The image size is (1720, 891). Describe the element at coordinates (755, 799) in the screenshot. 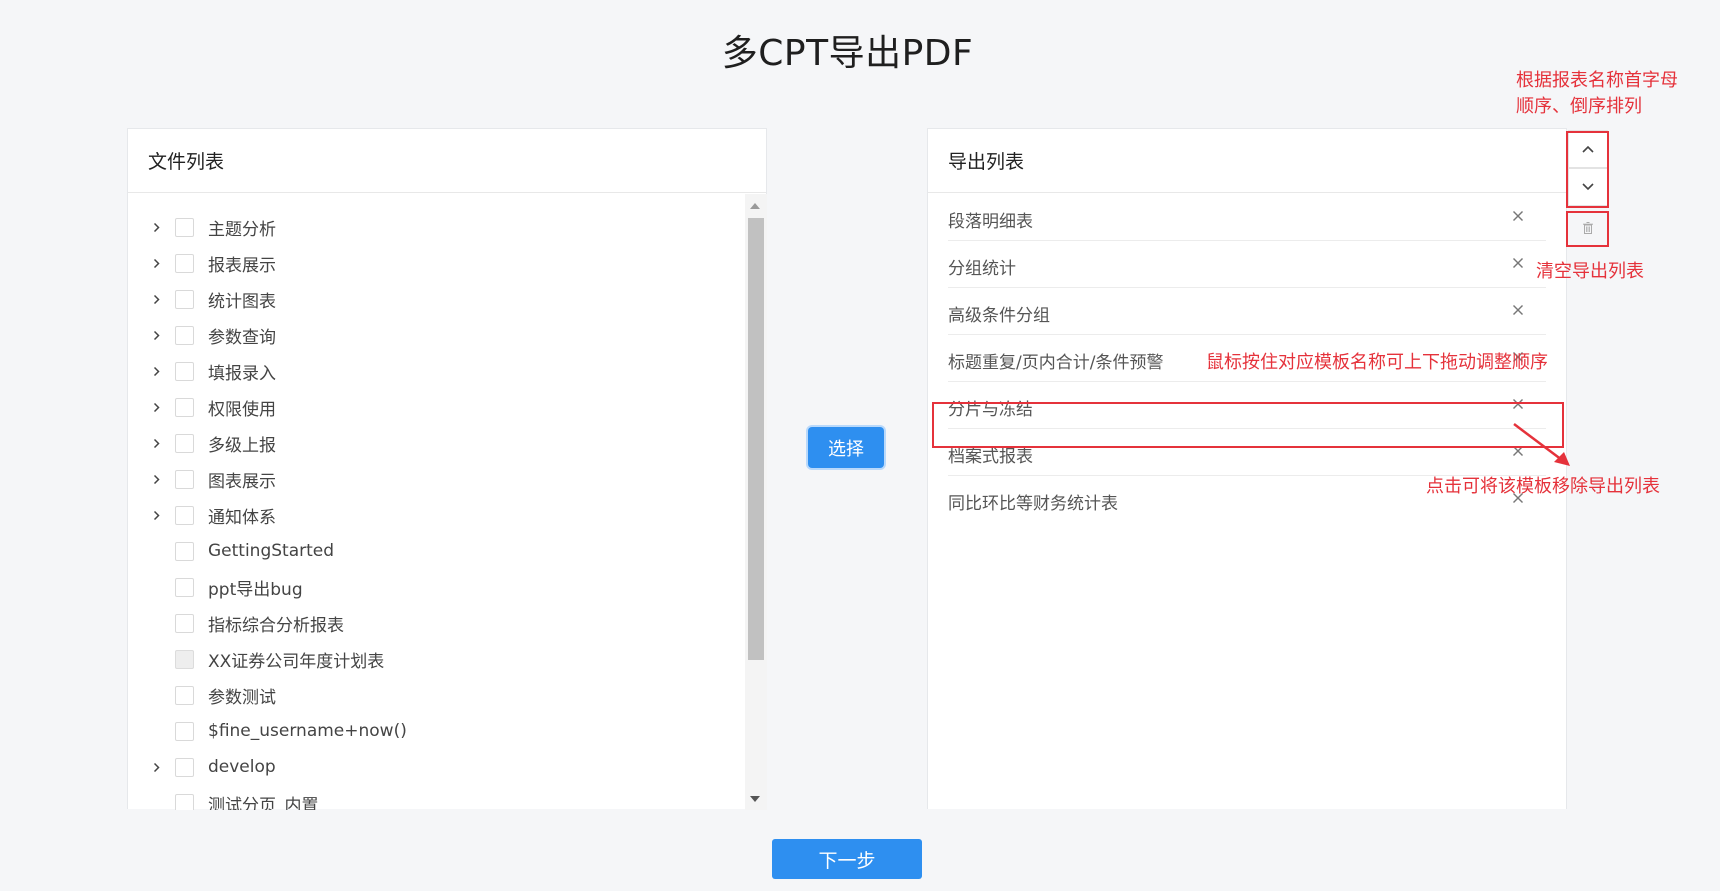

I see `scroll-down-arrow-icon` at that location.